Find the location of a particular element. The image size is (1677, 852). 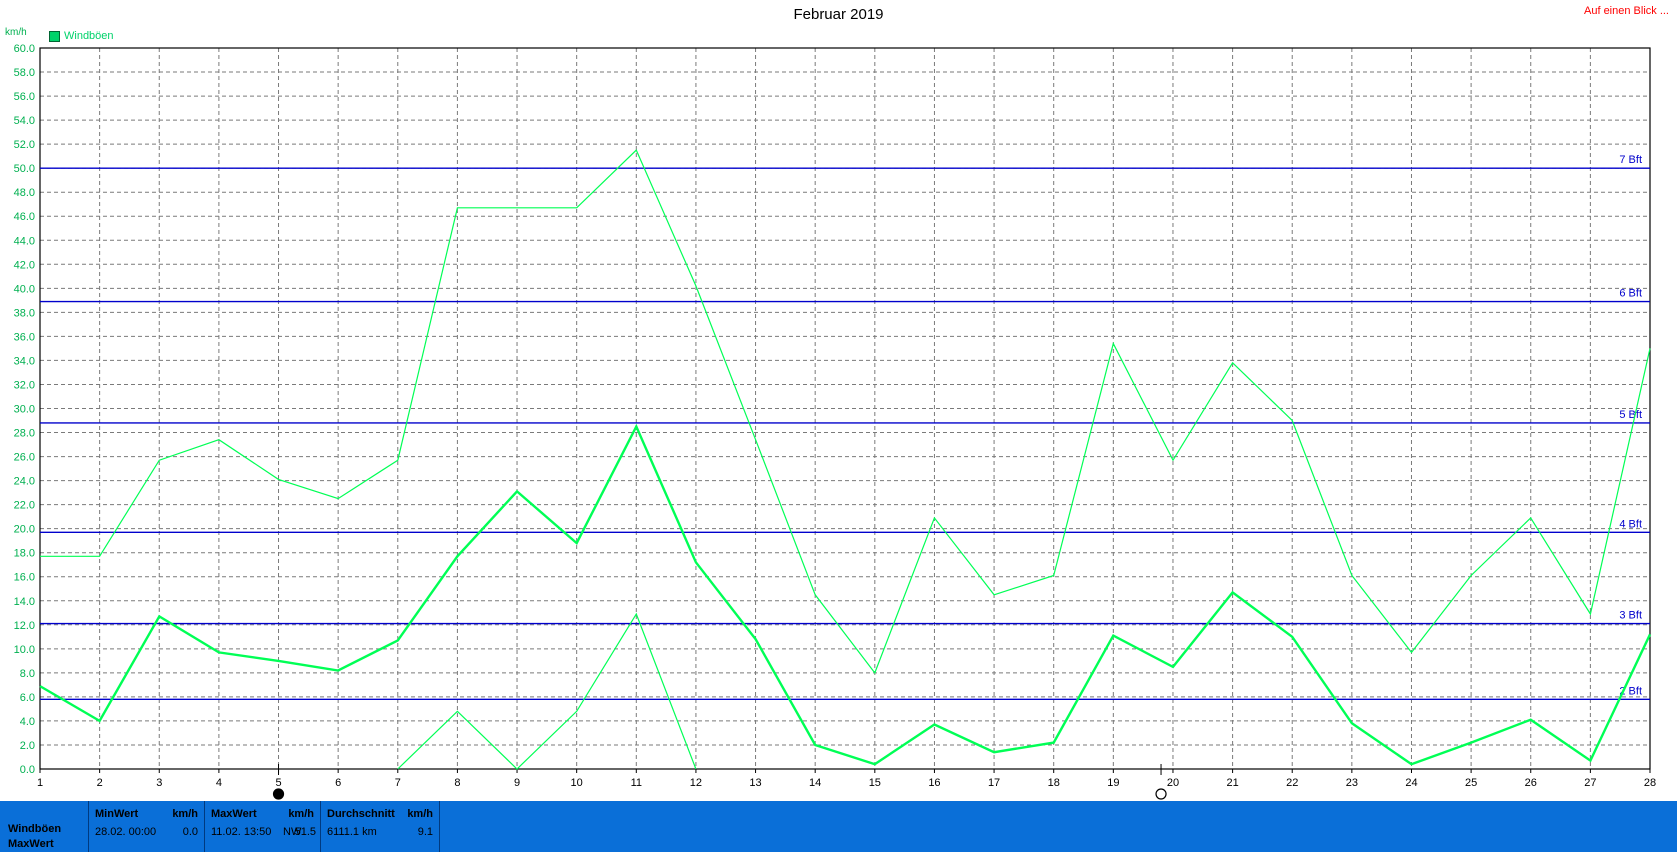

footer-row-labels: Windböen MaxWert is located at coordinates (44, 826).